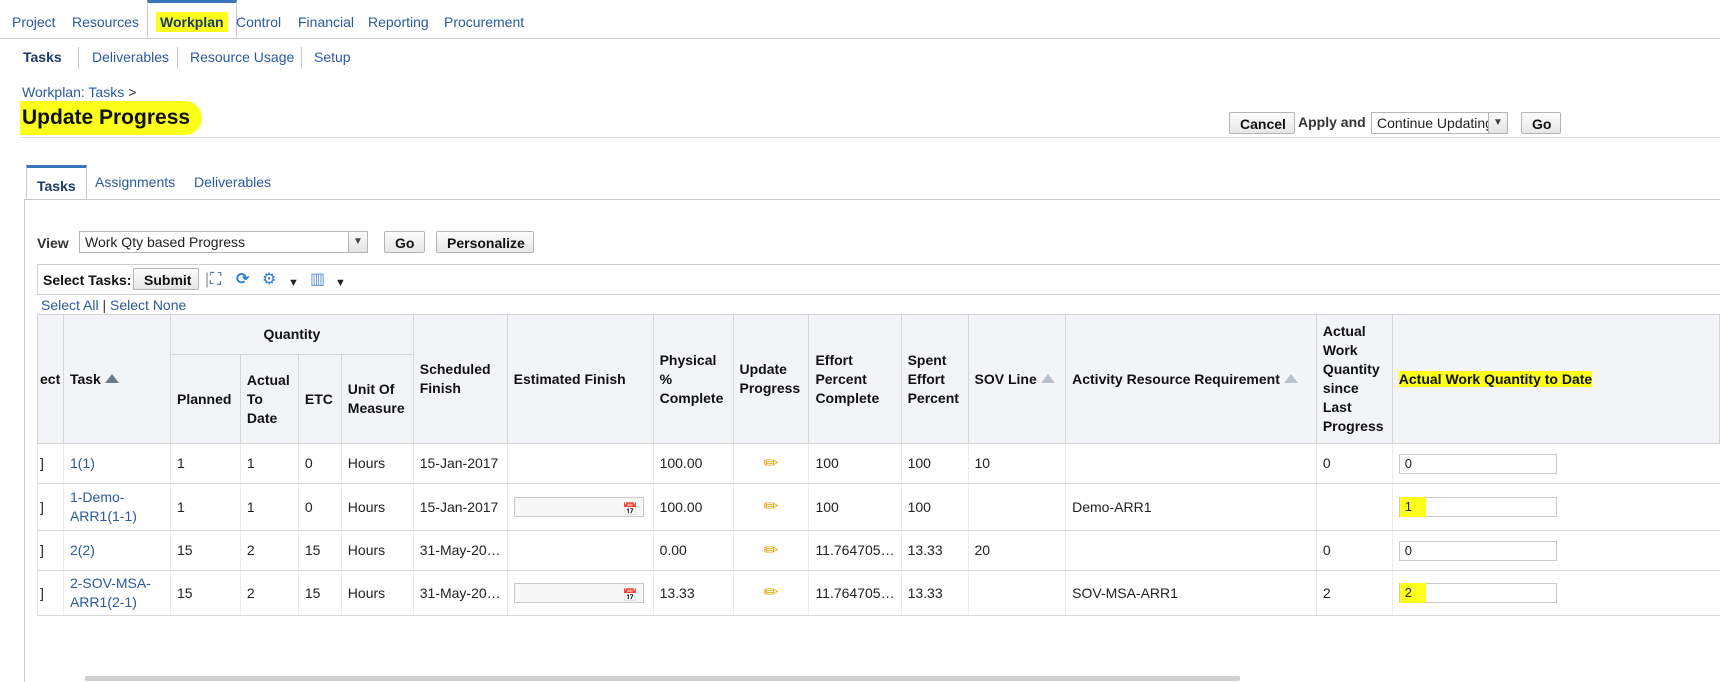 The height and width of the screenshot is (682, 1720). Describe the element at coordinates (1005, 378) in the screenshot. I see `col-sov-line-label: SOV Line` at that location.